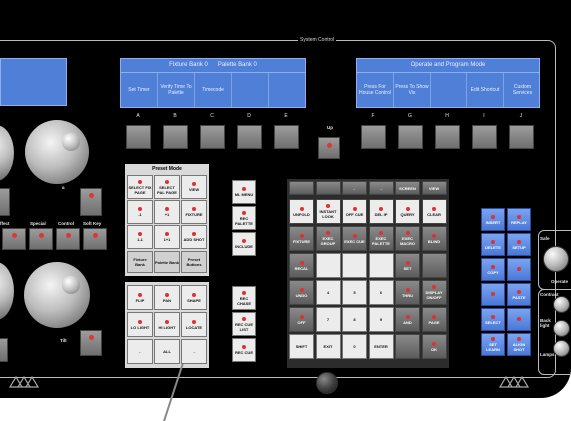 Image resolution: width=571 pixels, height=421 pixels. Describe the element at coordinates (328, 211) in the screenshot. I see `keypad-key: INSTANT LOOK` at that location.